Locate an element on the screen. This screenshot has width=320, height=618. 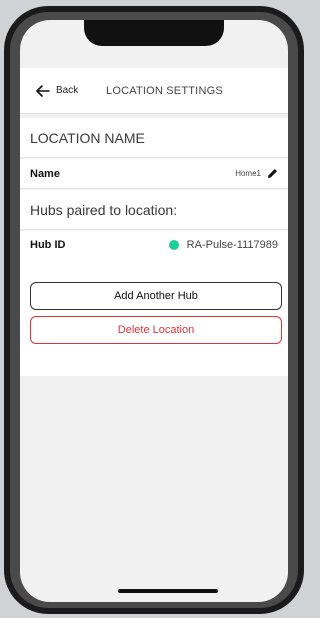
pencil-icon is located at coordinates (272, 173).